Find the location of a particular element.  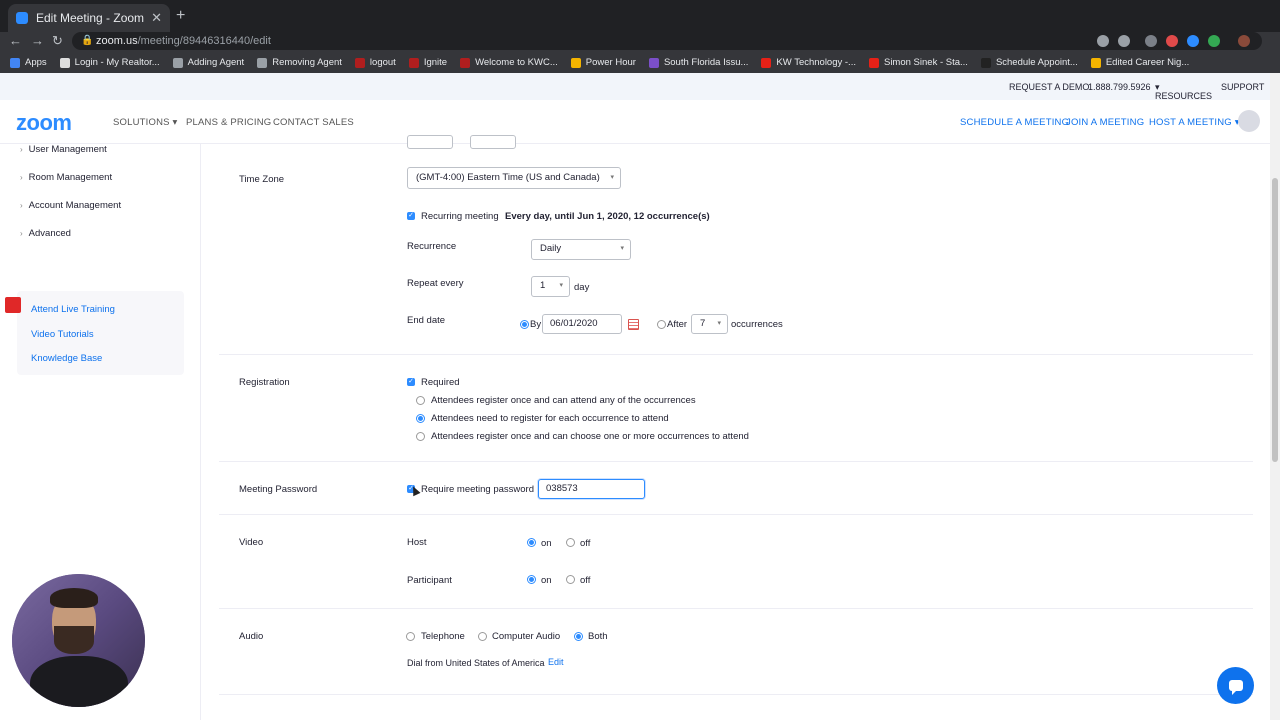

bookmark-item: Adding Agent is located at coordinates (208, 62).